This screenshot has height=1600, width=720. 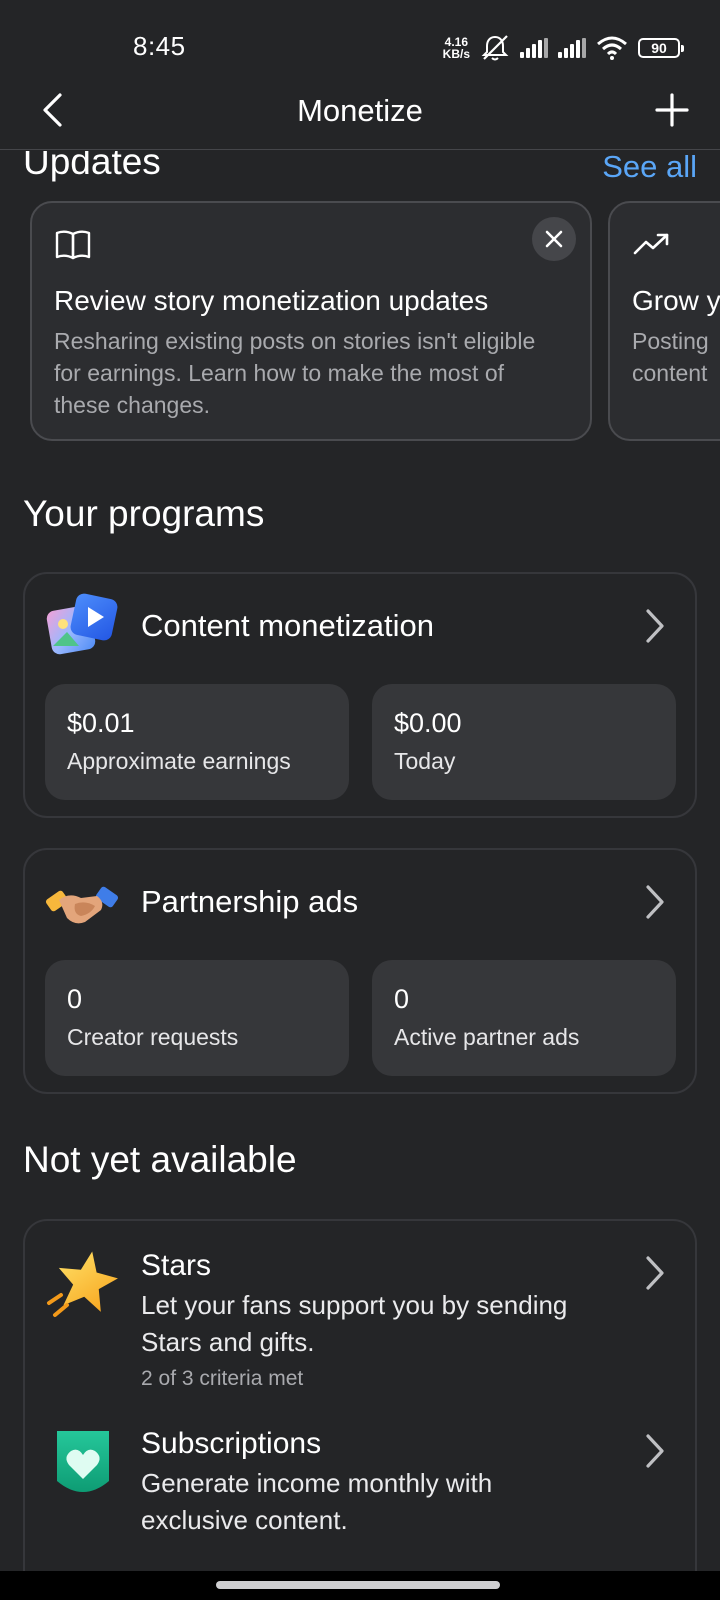 I want to click on program-name: Stars, so click(x=176, y=1265).